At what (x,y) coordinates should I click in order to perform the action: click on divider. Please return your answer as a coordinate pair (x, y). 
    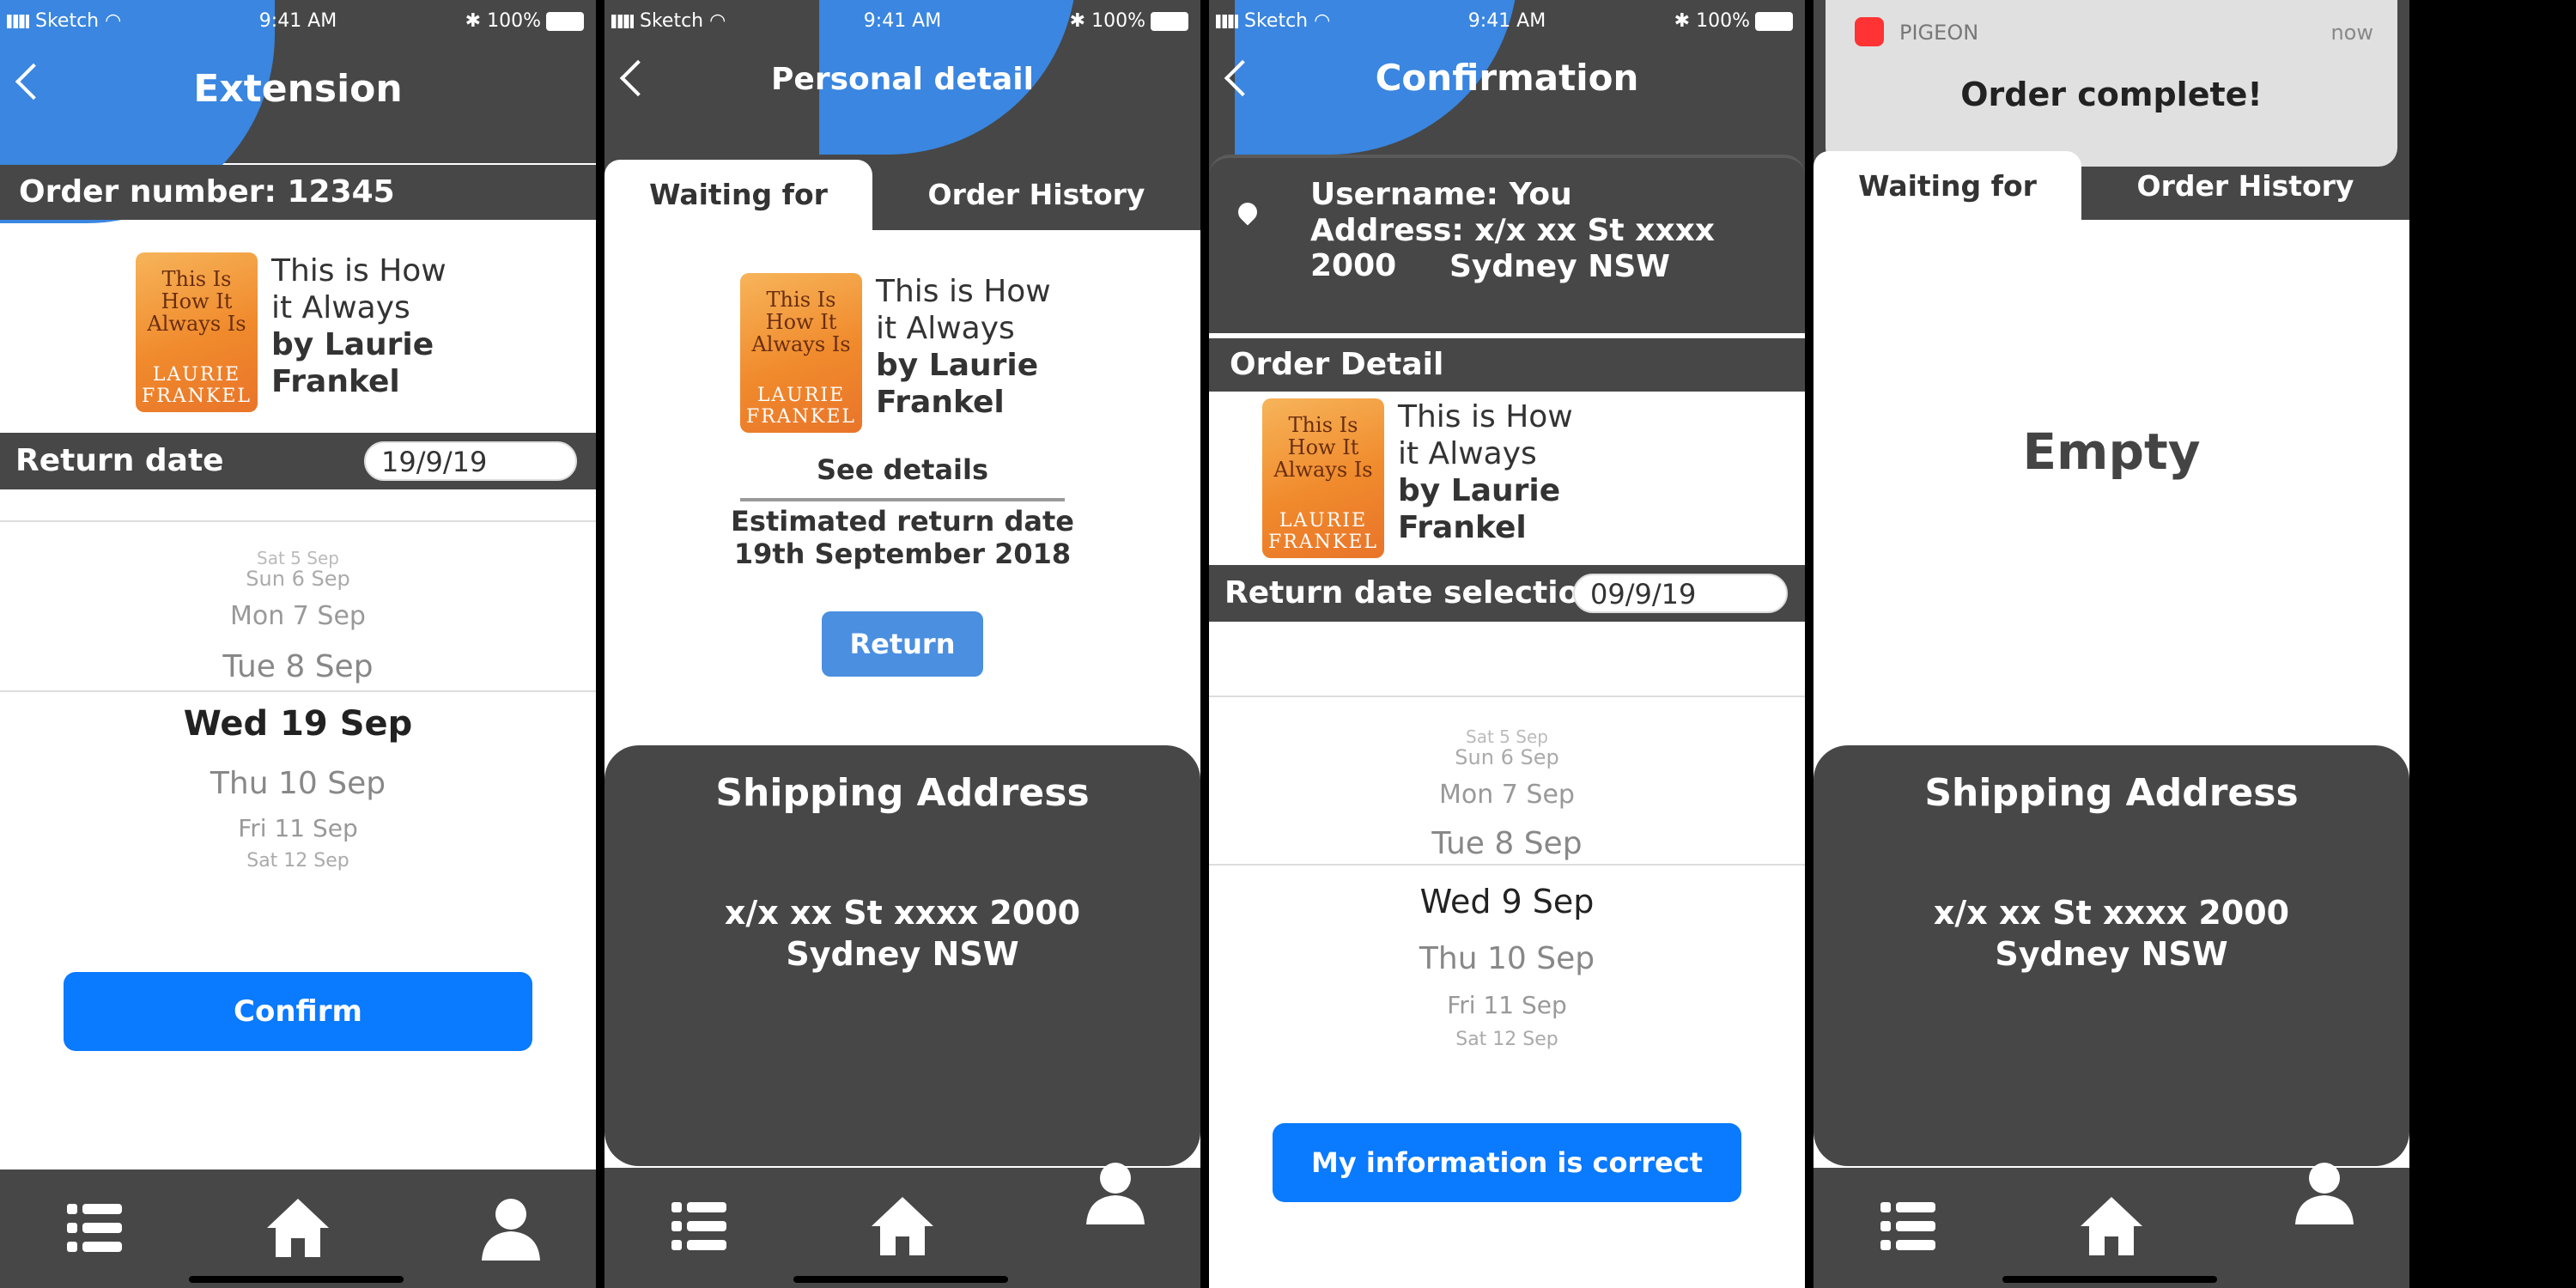
    Looking at the image, I should click on (903, 499).